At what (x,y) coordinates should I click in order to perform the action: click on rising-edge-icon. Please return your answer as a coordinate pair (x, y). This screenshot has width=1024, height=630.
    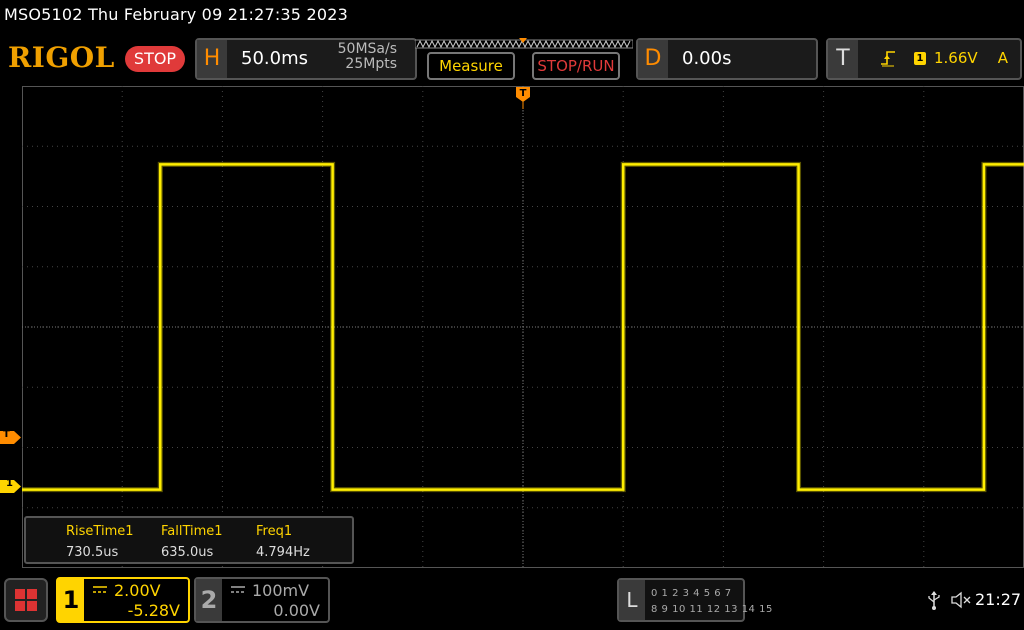
    Looking at the image, I should click on (888, 60).